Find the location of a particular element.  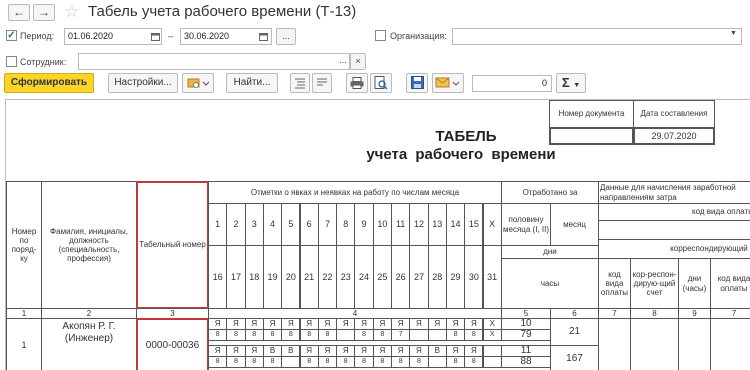

day-header: 2 is located at coordinates (236, 224).